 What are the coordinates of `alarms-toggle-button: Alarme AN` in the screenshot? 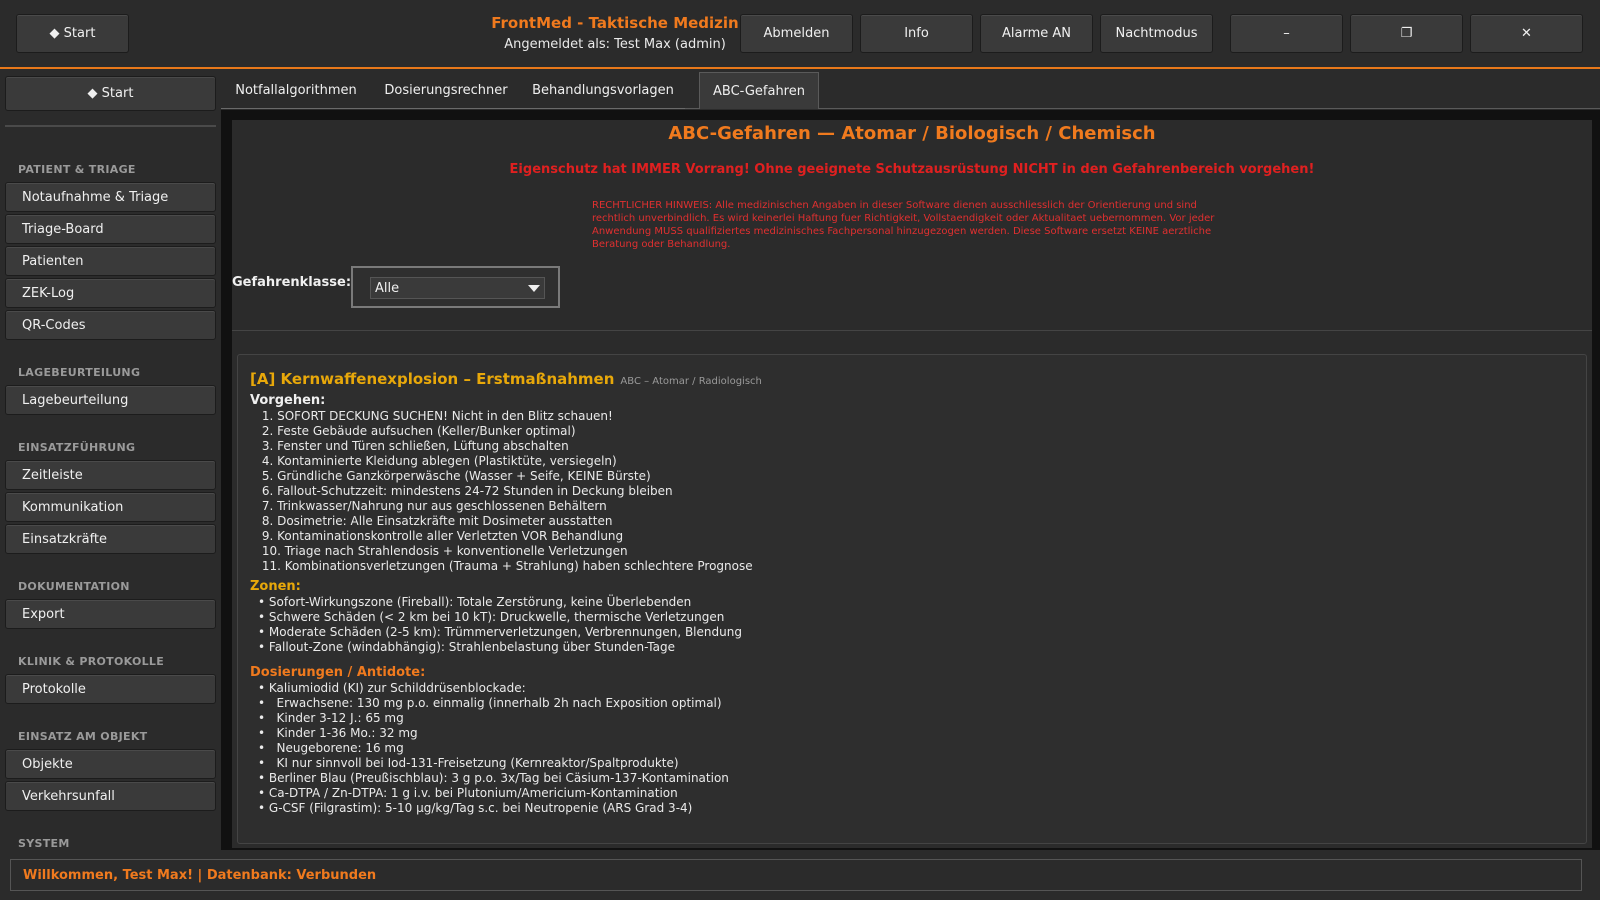 It's located at (1036, 33).